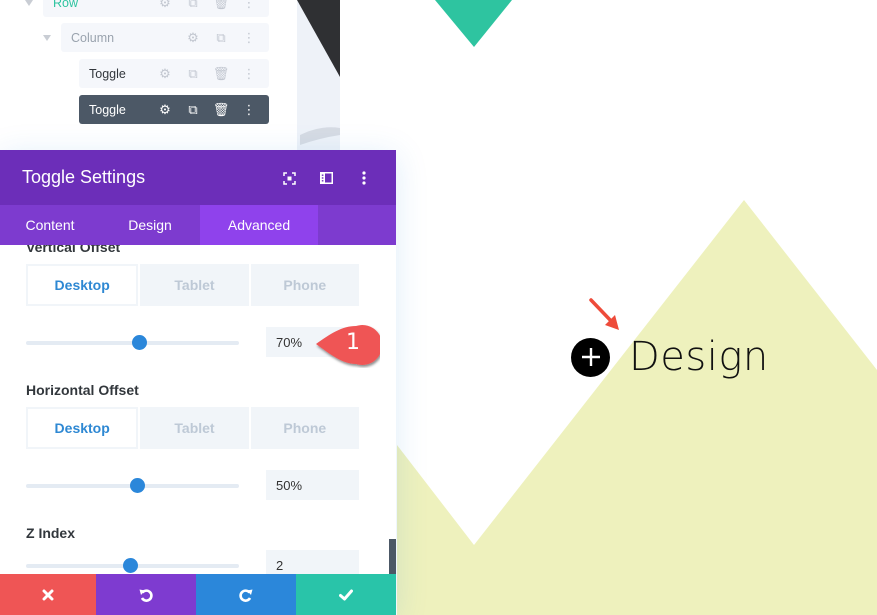  I want to click on horizontal-offset-input: 50%, so click(312, 485).